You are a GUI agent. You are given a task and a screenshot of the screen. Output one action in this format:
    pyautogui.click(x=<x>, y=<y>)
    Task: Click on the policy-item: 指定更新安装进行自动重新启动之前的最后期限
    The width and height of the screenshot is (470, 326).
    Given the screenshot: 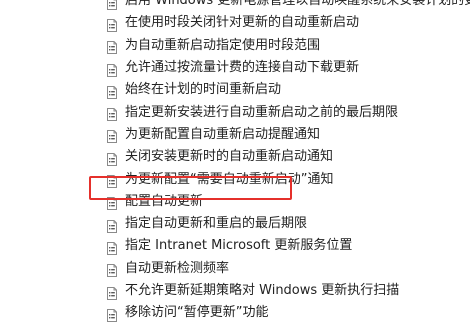 What is the action you would take?
    pyautogui.click(x=235, y=112)
    